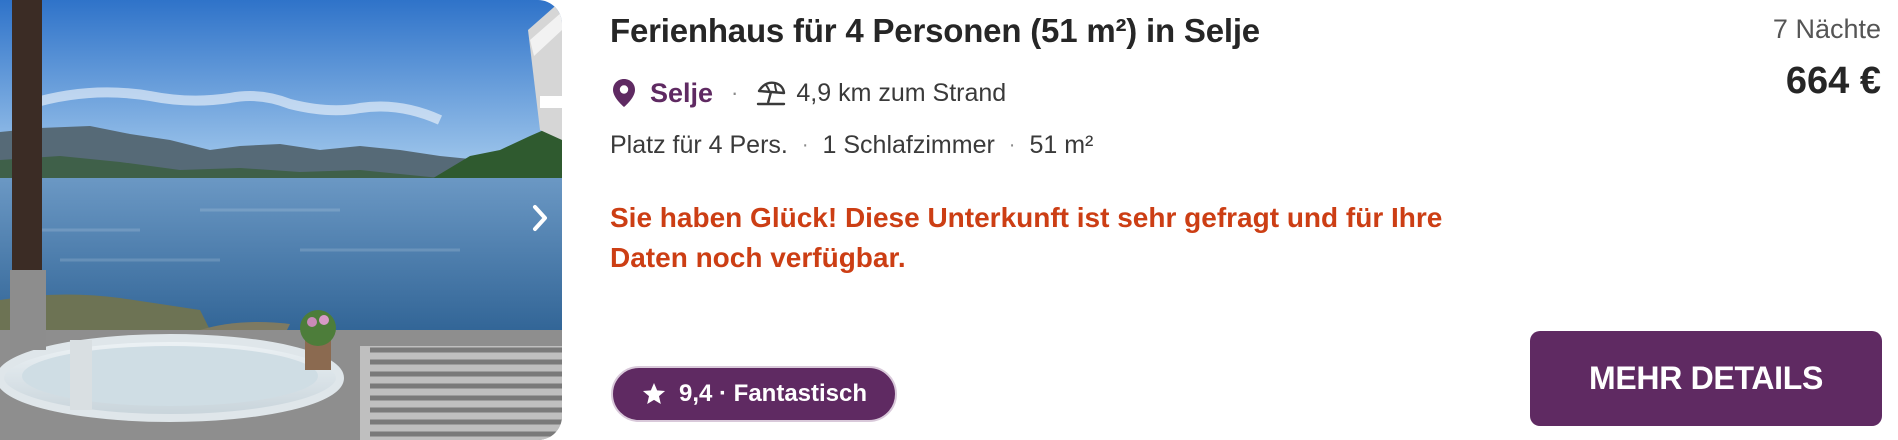 Image resolution: width=1898 pixels, height=440 pixels. I want to click on rating-text: 9,4 · Fantastisch, so click(773, 393).